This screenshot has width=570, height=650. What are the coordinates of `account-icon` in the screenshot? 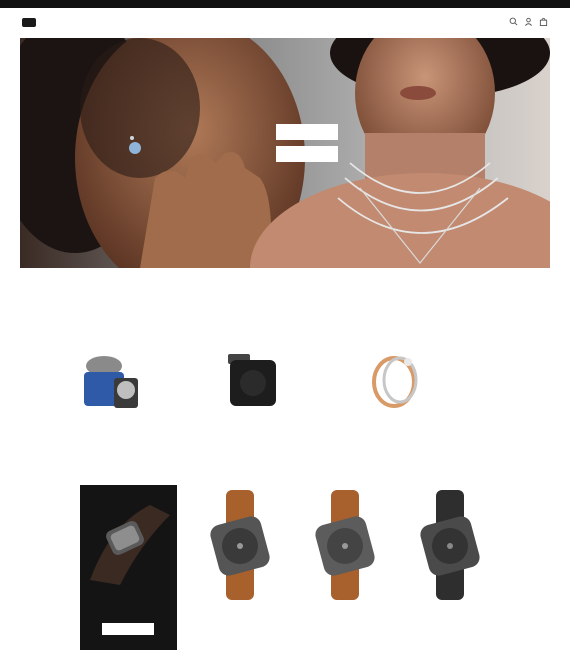 It's located at (528, 21).